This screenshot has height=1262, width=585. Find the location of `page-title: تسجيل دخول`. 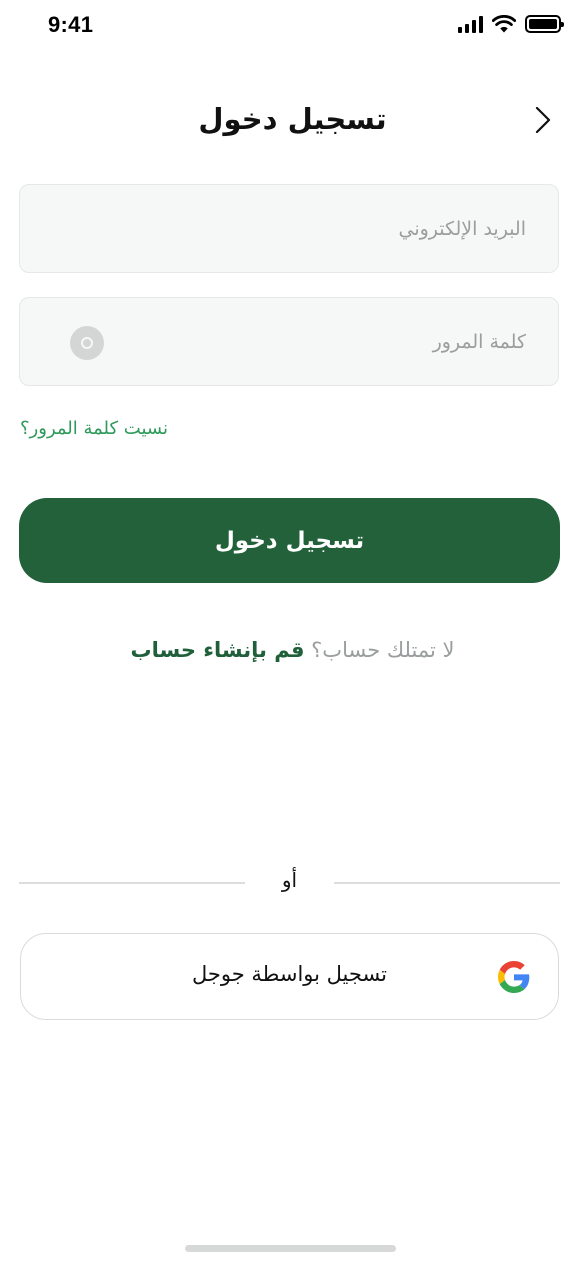

page-title: تسجيل دخول is located at coordinates (292, 119).